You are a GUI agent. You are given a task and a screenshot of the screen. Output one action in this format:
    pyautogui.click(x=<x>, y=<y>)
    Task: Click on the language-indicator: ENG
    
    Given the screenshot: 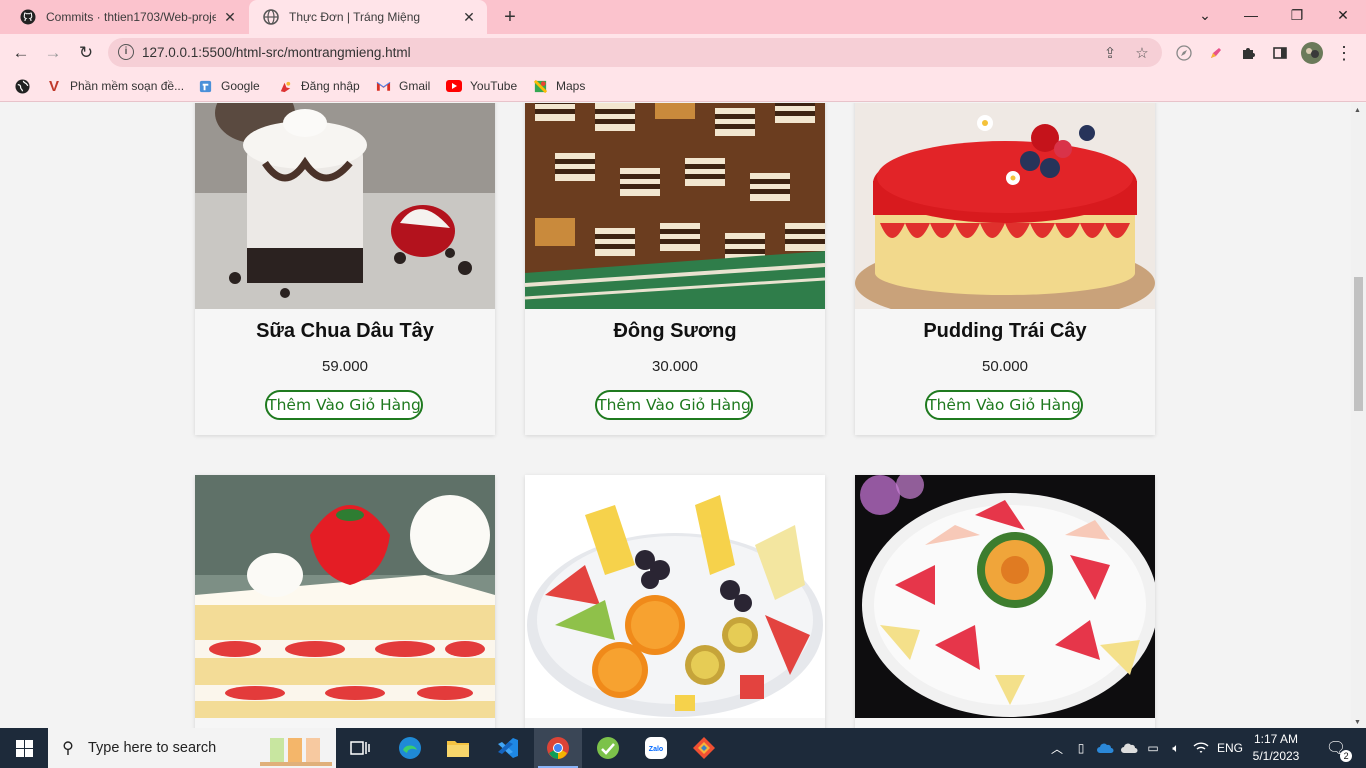 What is the action you would take?
    pyautogui.click(x=1230, y=748)
    